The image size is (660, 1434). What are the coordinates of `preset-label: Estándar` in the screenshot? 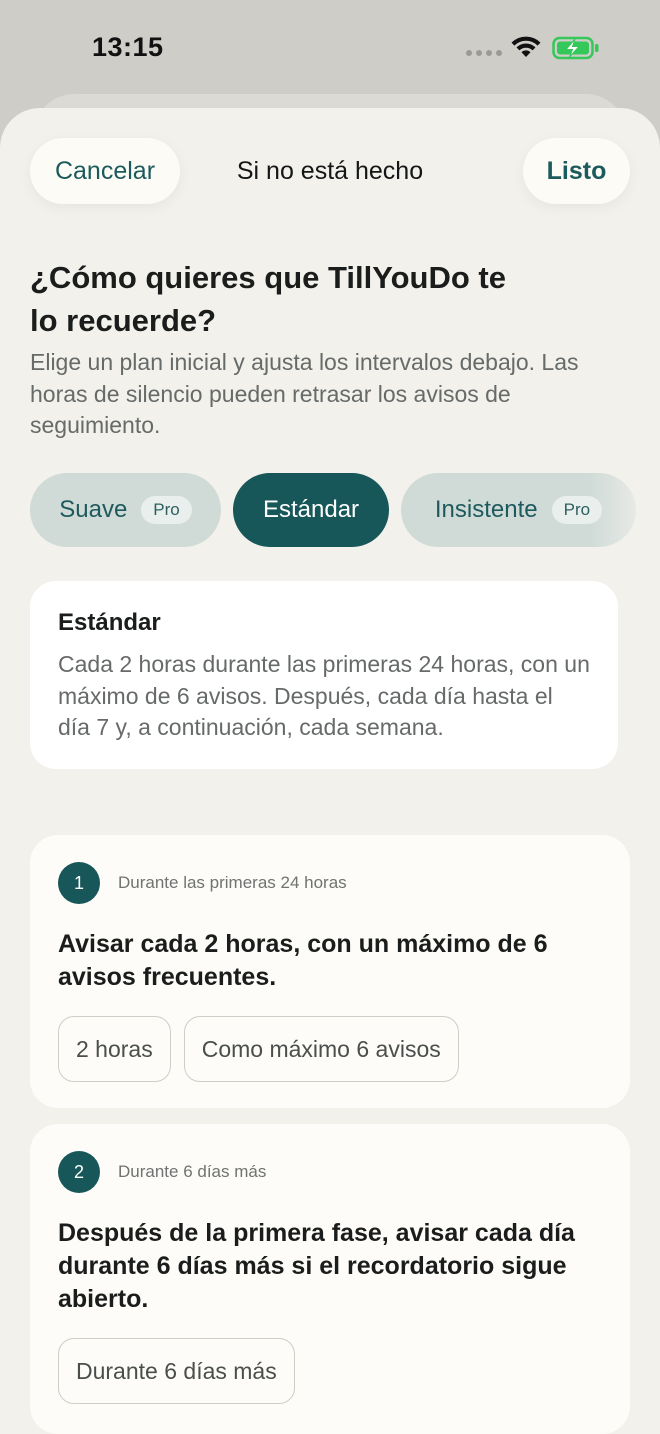 It's located at (311, 509).